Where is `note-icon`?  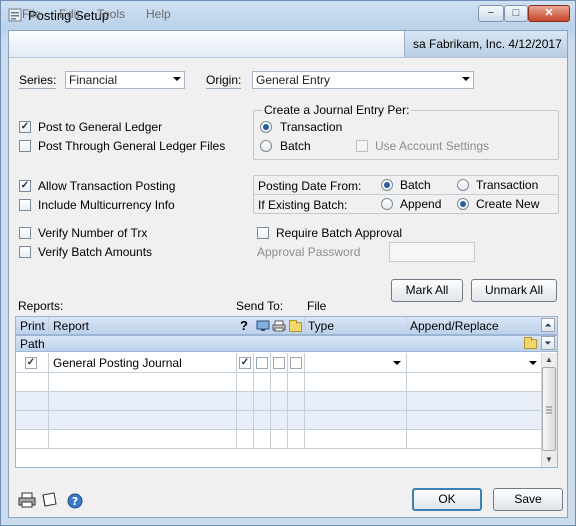 note-icon is located at coordinates (49, 501).